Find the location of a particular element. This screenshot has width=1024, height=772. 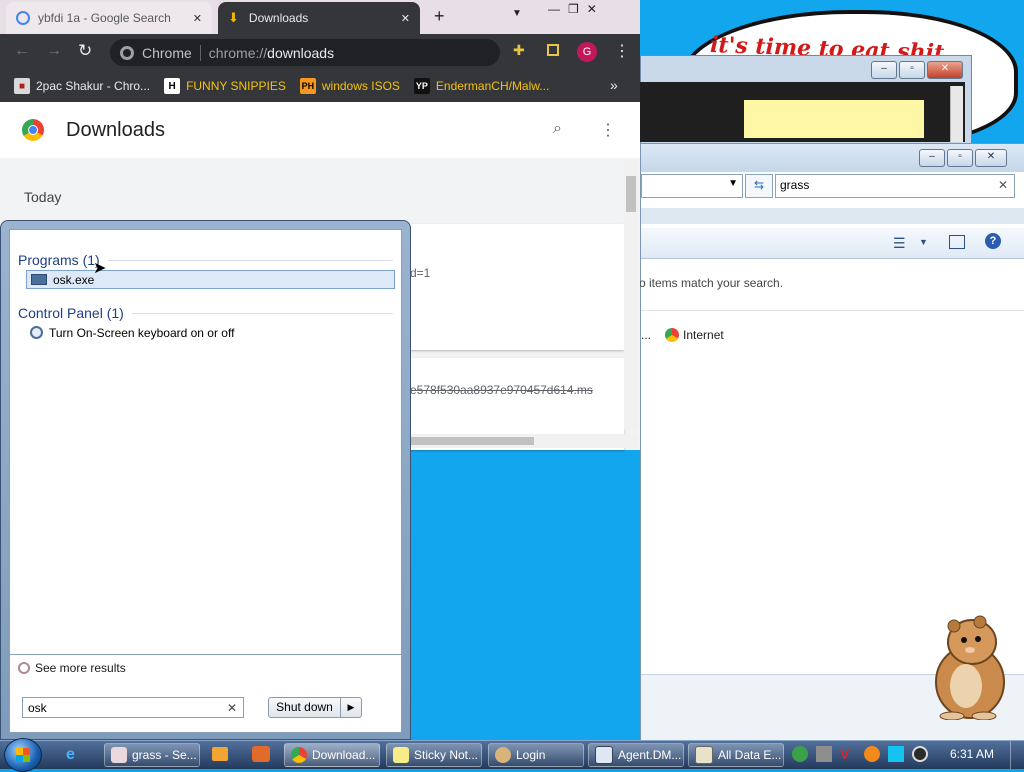

tray-media-icon is located at coordinates (920, 754).